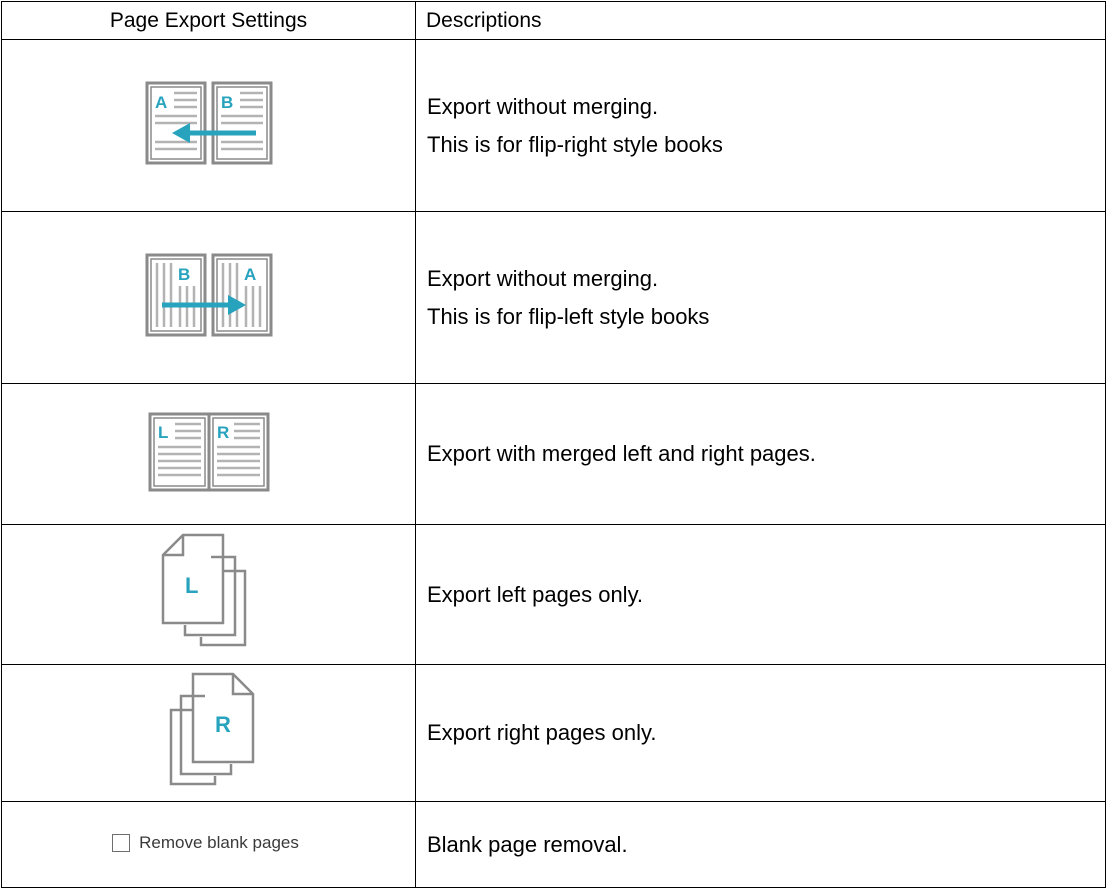  Describe the element at coordinates (219, 842) in the screenshot. I see `checkbox-label: Remove blank pages` at that location.